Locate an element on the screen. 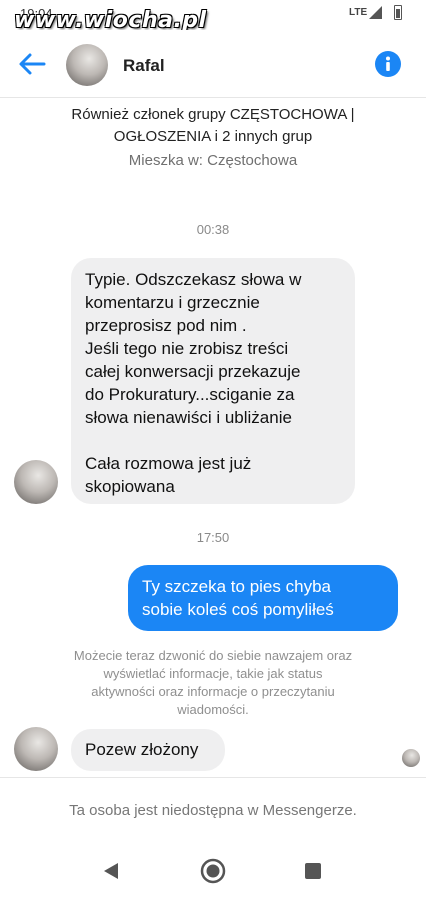 Image resolution: width=426 pixels, height=900 pixels. back-button is located at coordinates (32, 64).